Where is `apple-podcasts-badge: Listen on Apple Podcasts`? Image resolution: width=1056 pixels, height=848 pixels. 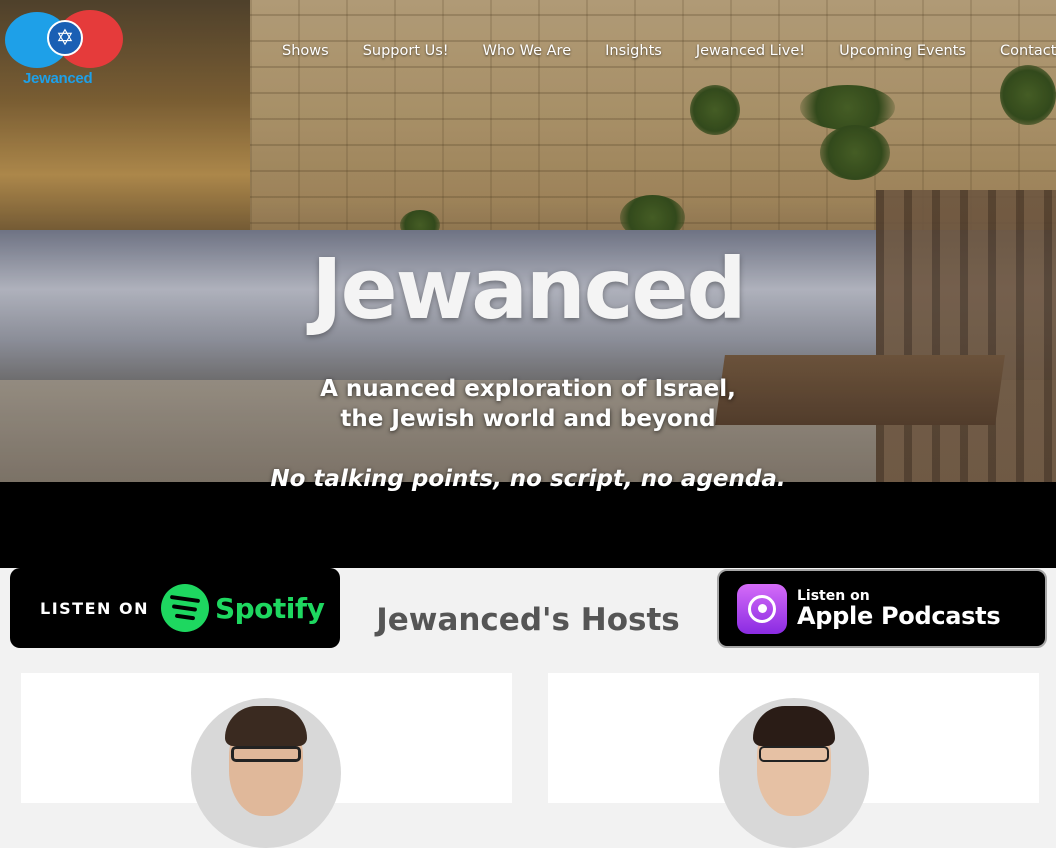 apple-podcasts-badge: Listen on Apple Podcasts is located at coordinates (882, 608).